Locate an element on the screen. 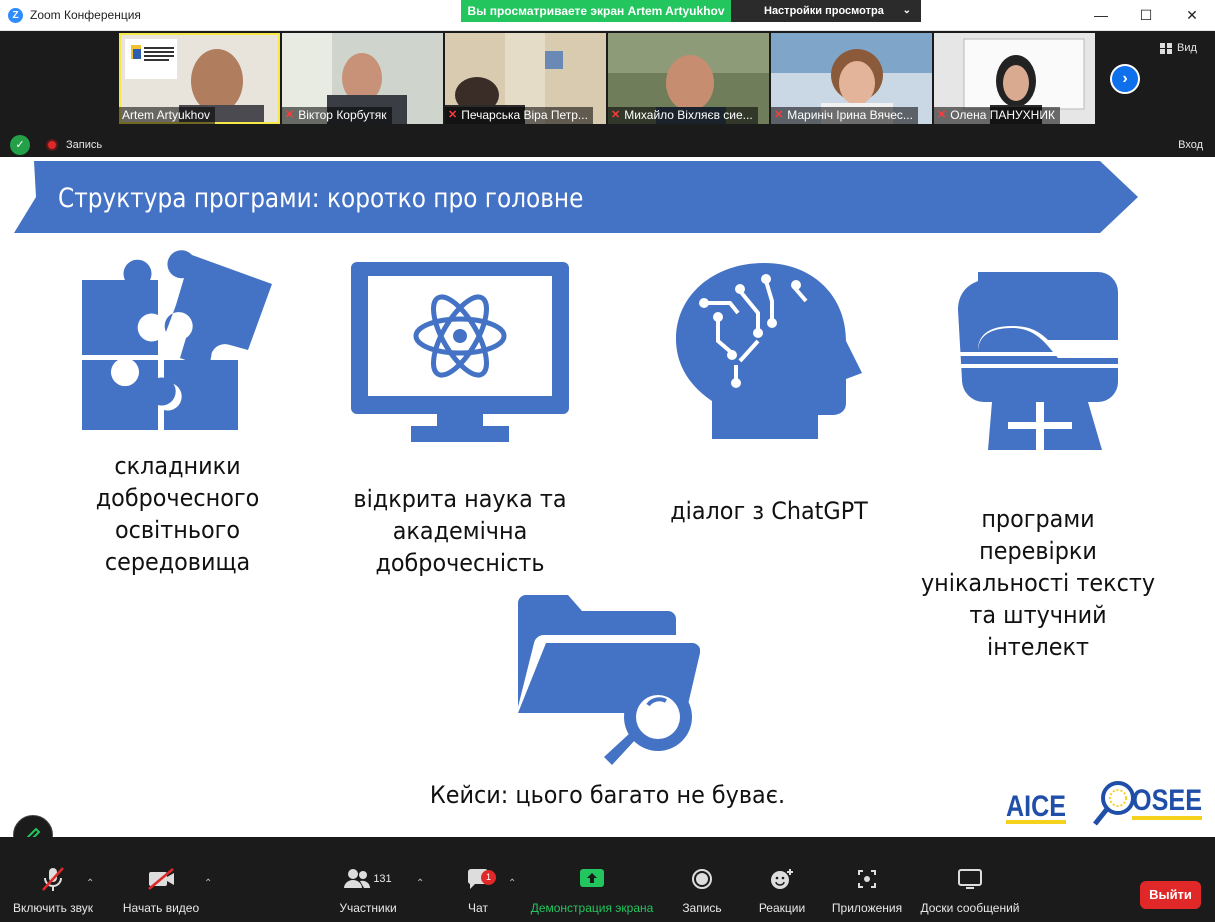 The height and width of the screenshot is (922, 1215). slide-title: Структура програми: коротко про головне is located at coordinates (321, 198).